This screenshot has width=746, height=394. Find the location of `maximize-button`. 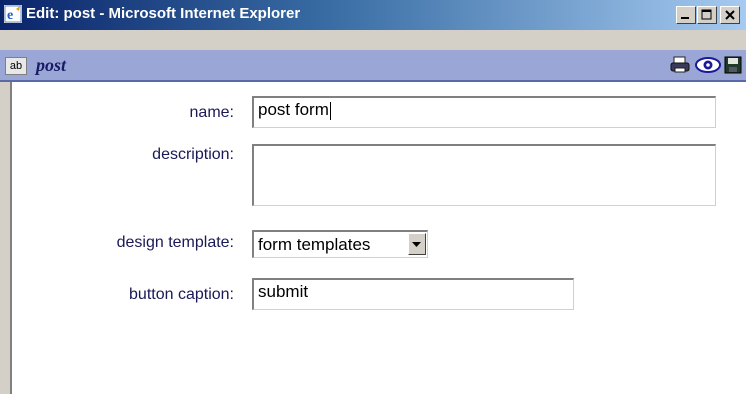

maximize-button is located at coordinates (707, 15).